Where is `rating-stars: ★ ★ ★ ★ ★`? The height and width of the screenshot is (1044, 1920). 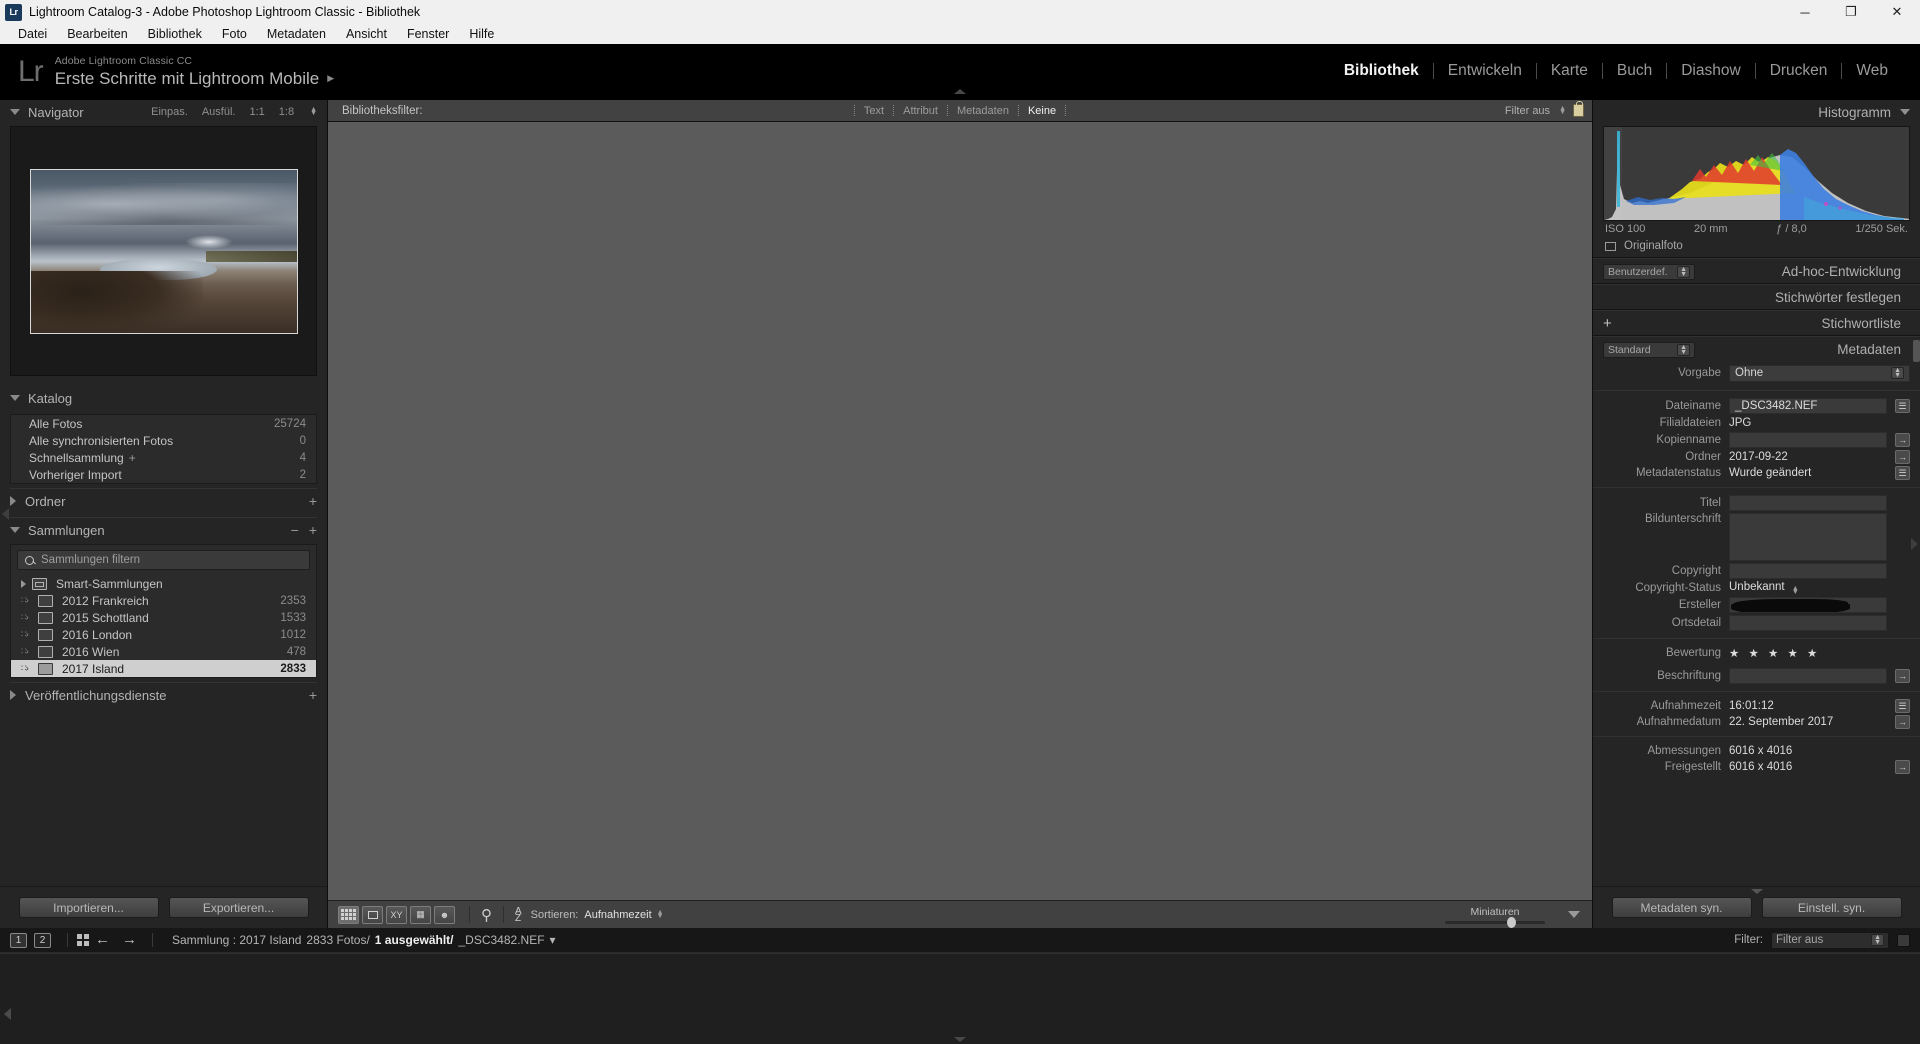 rating-stars: ★ ★ ★ ★ ★ is located at coordinates (1808, 653).